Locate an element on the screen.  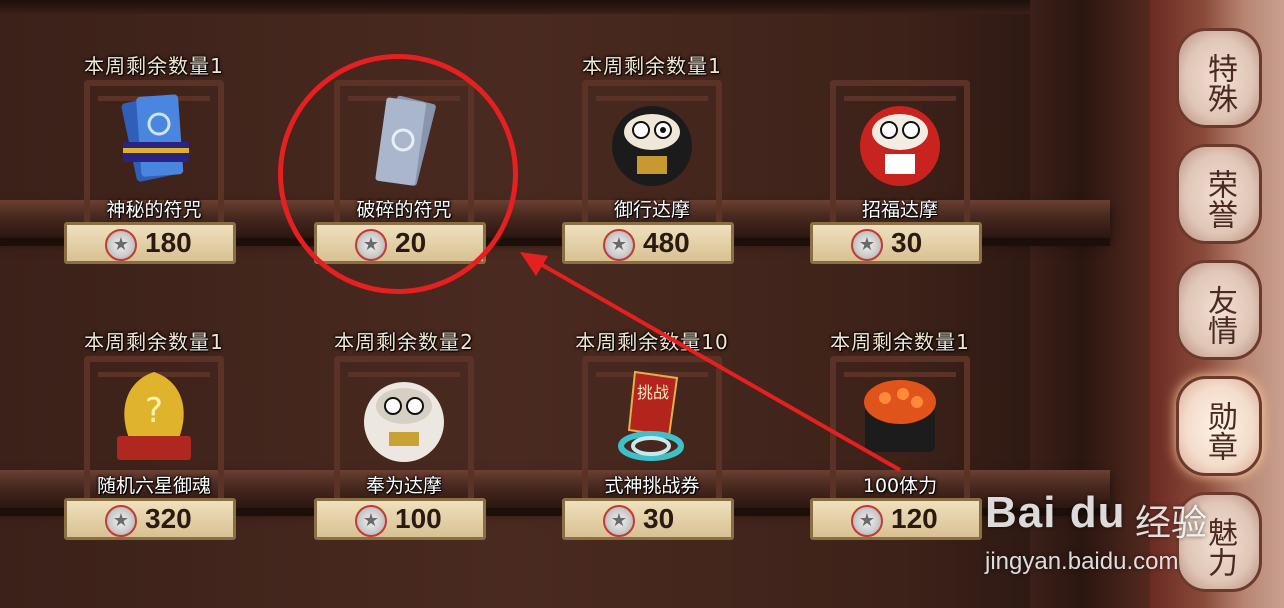
watermark-url: jingyan.baidu.com is located at coordinates (1082, 561).